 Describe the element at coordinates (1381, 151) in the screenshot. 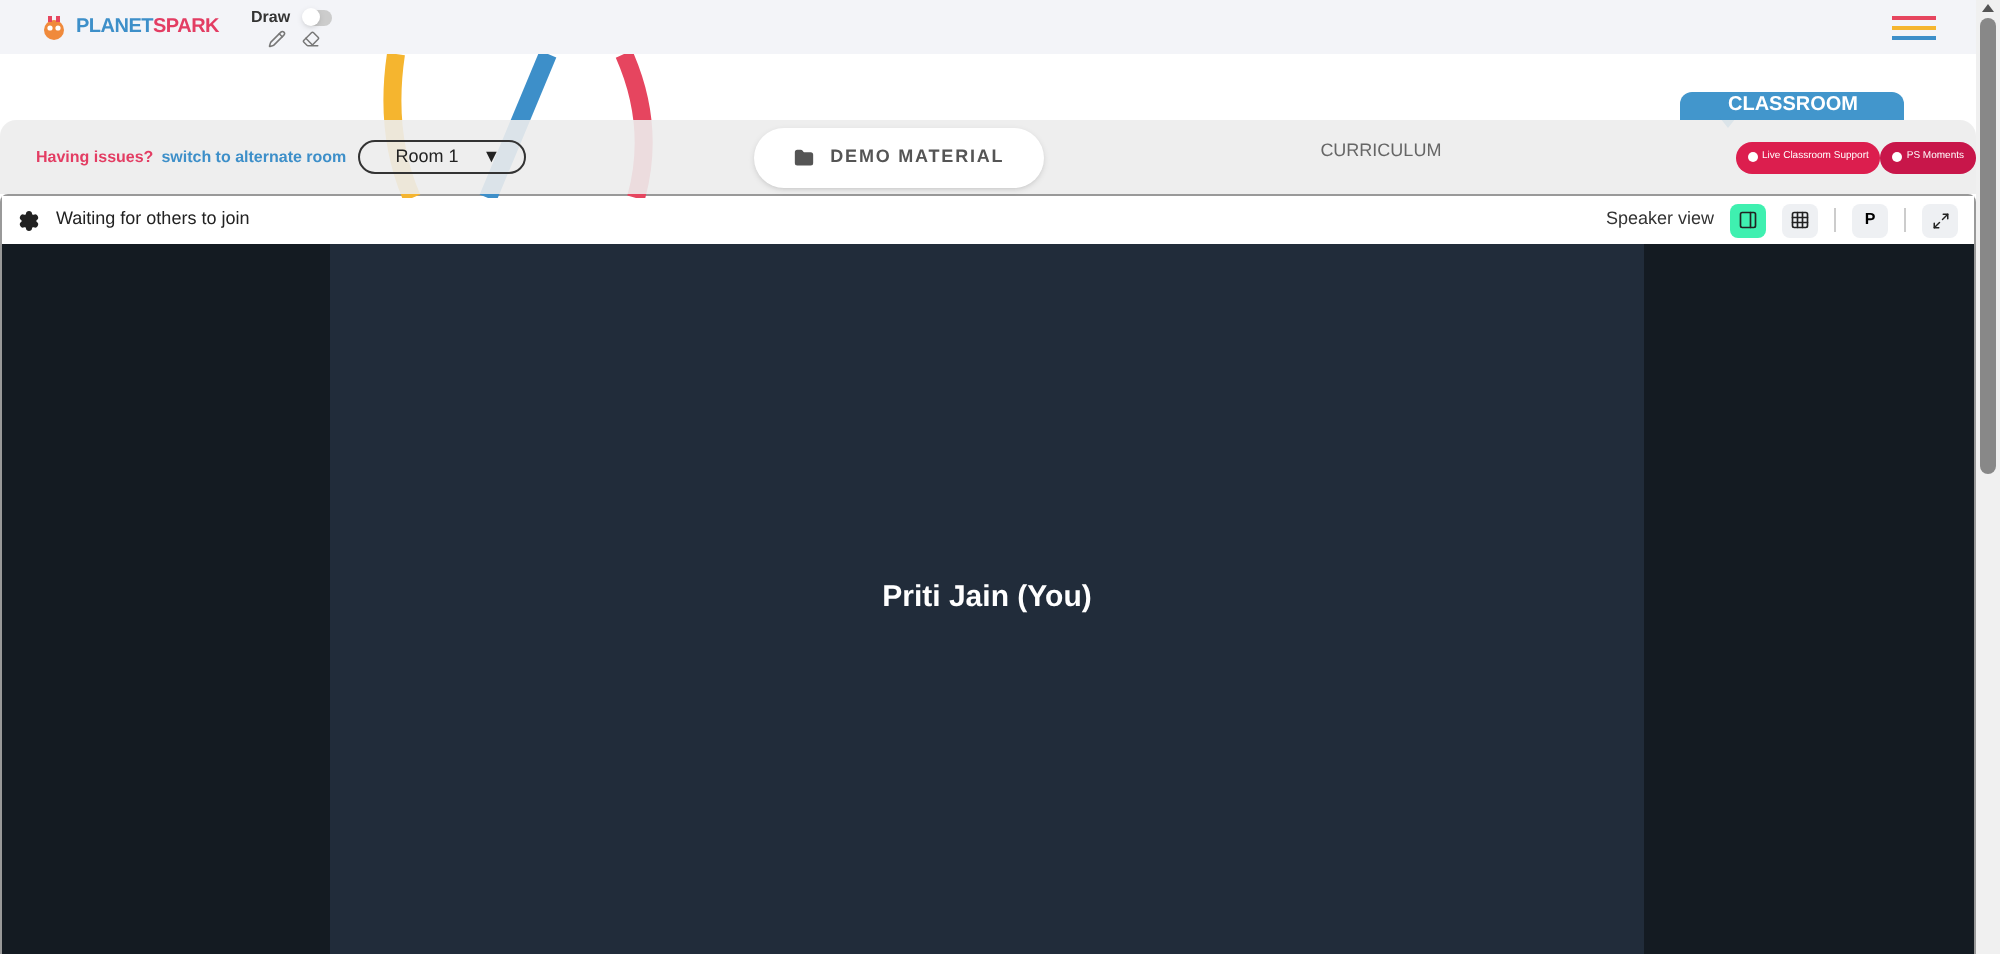

I see `material-tab: CURRICULUM` at that location.